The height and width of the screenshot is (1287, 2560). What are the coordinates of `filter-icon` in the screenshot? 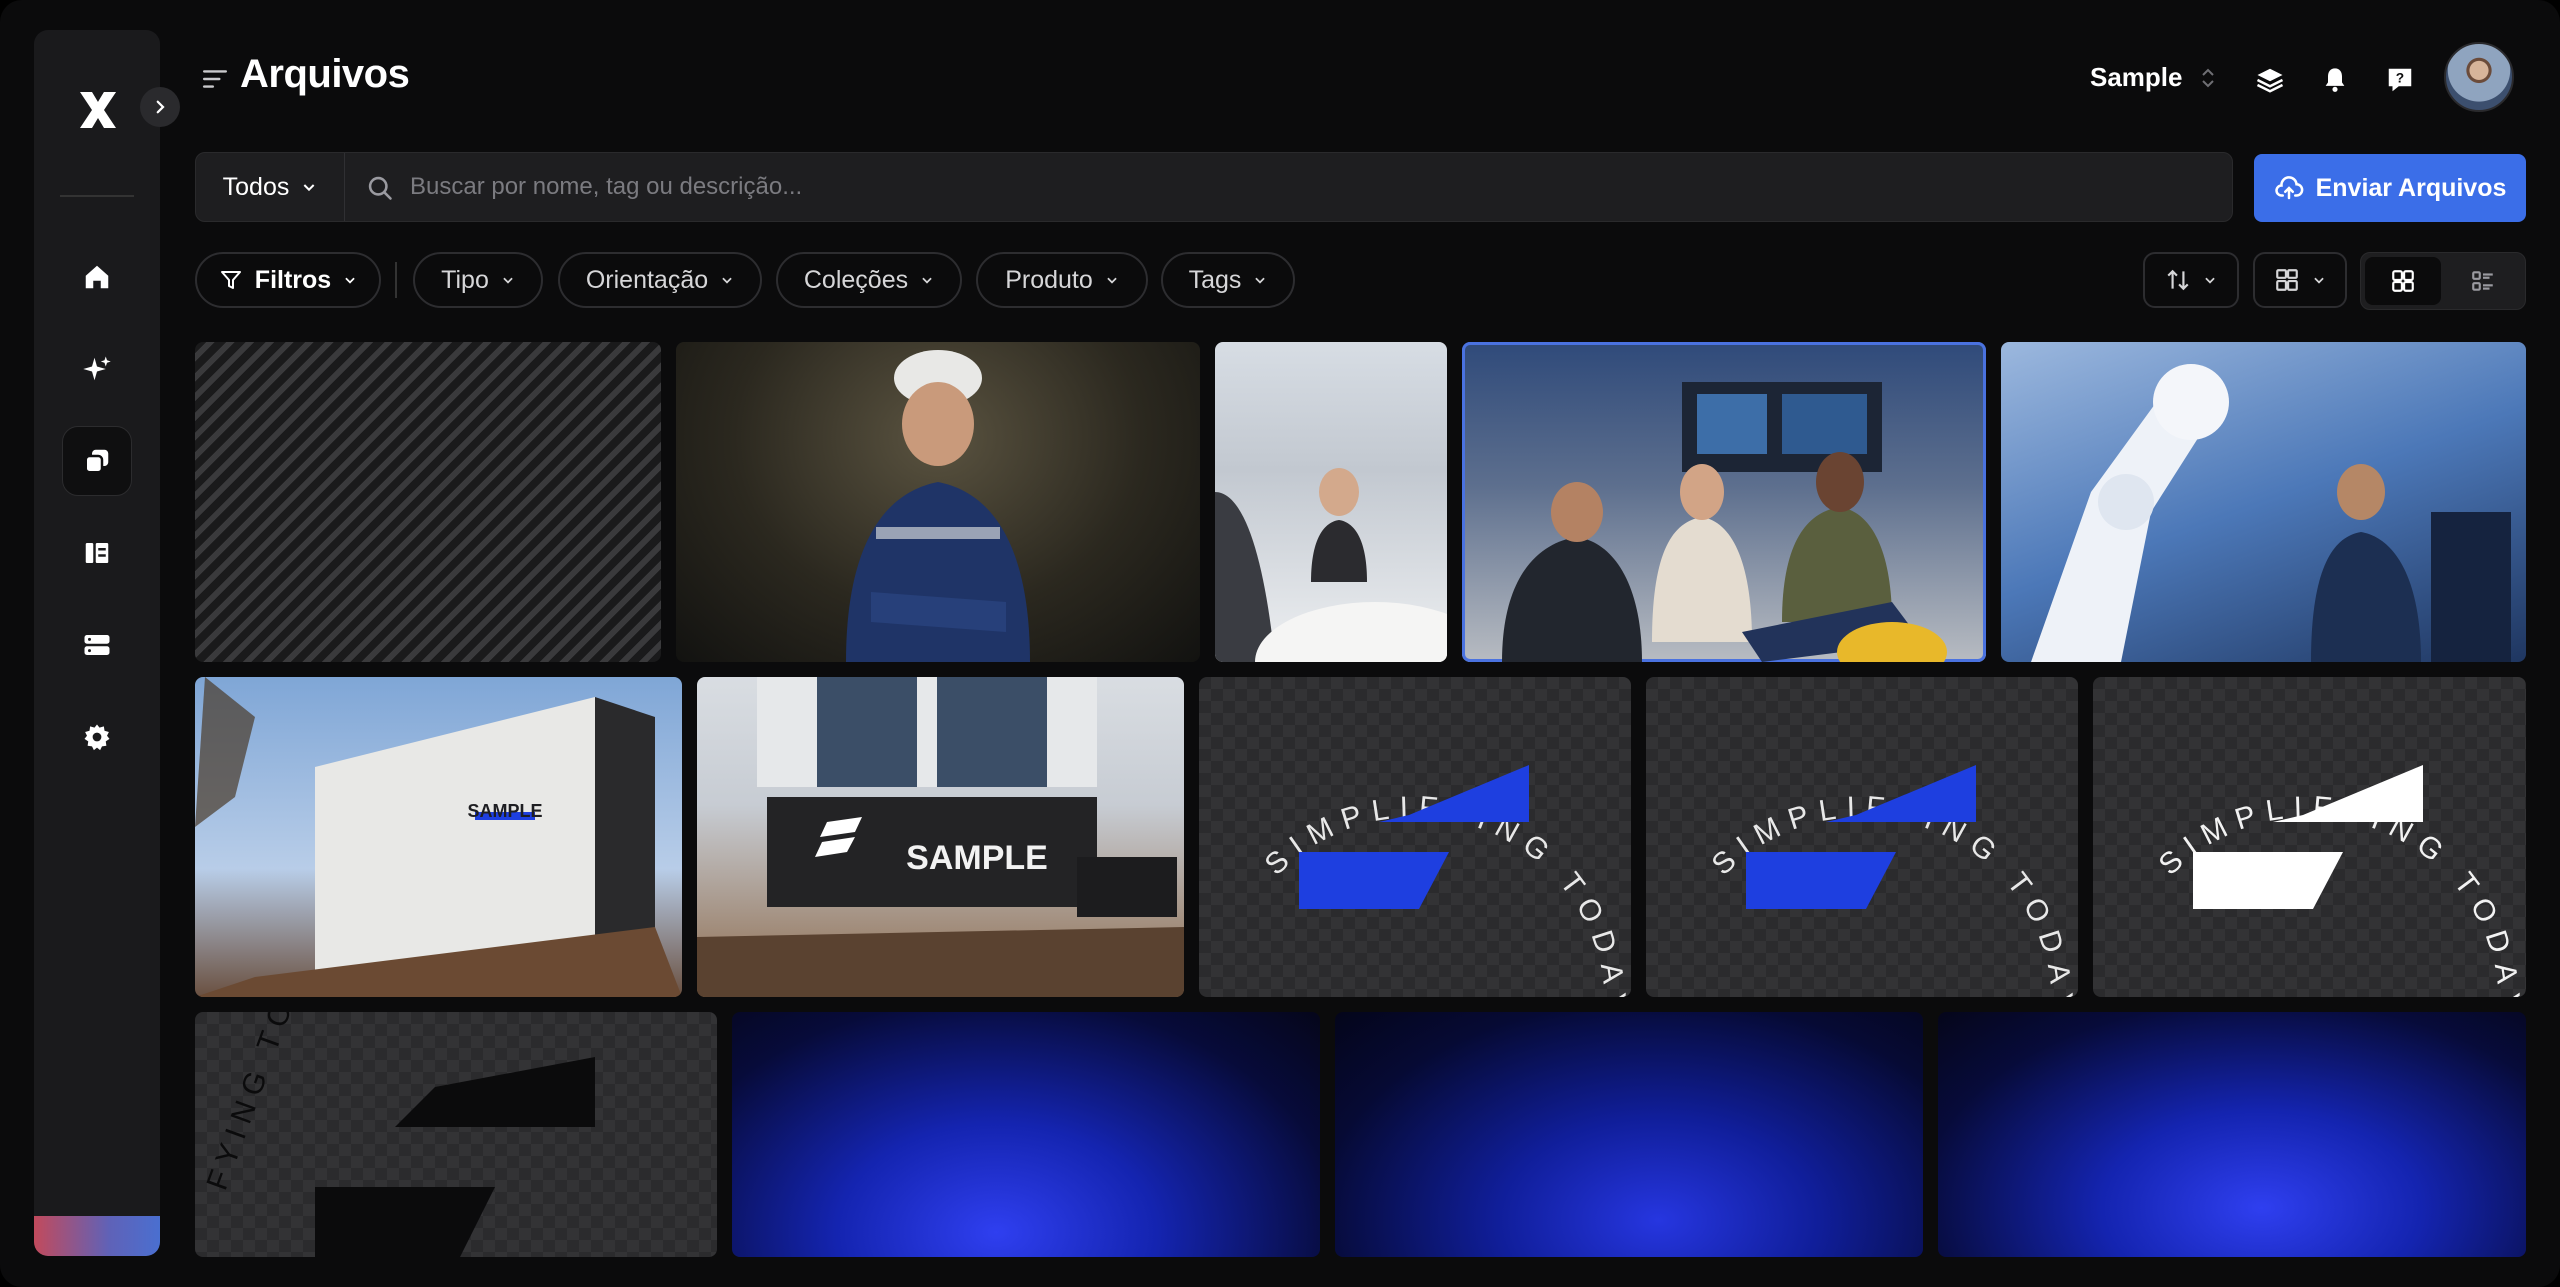 It's located at (230, 280).